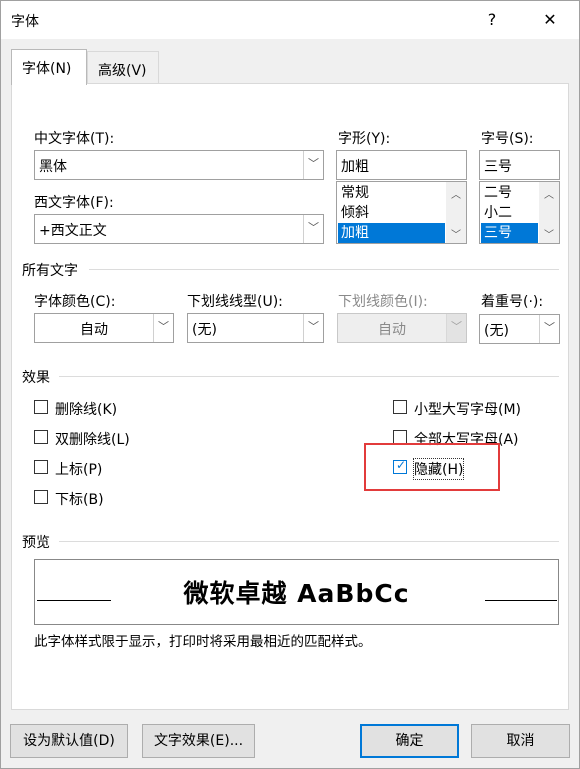  What do you see at coordinates (383, 302) in the screenshot?
I see `underline-color-label: 下划线颜色(I):` at bounding box center [383, 302].